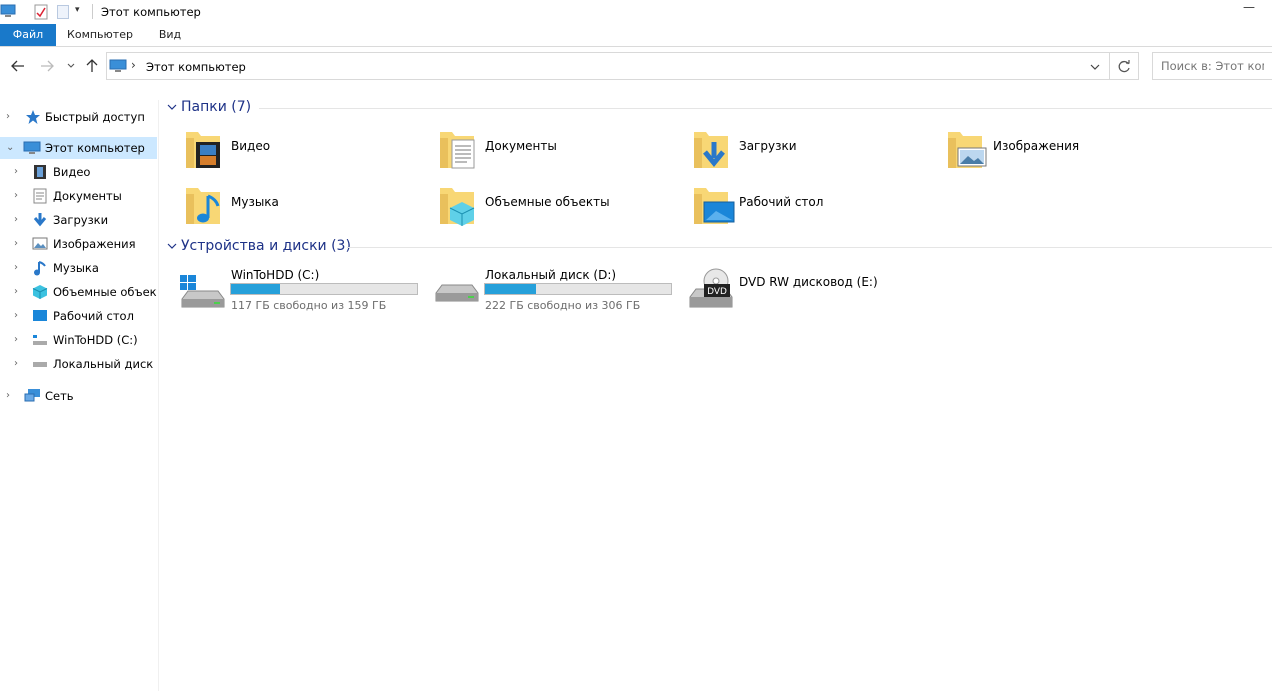 Image resolution: width=1272 pixels, height=691 pixels. I want to click on sidebar-item-video: › Видео, so click(78, 172).